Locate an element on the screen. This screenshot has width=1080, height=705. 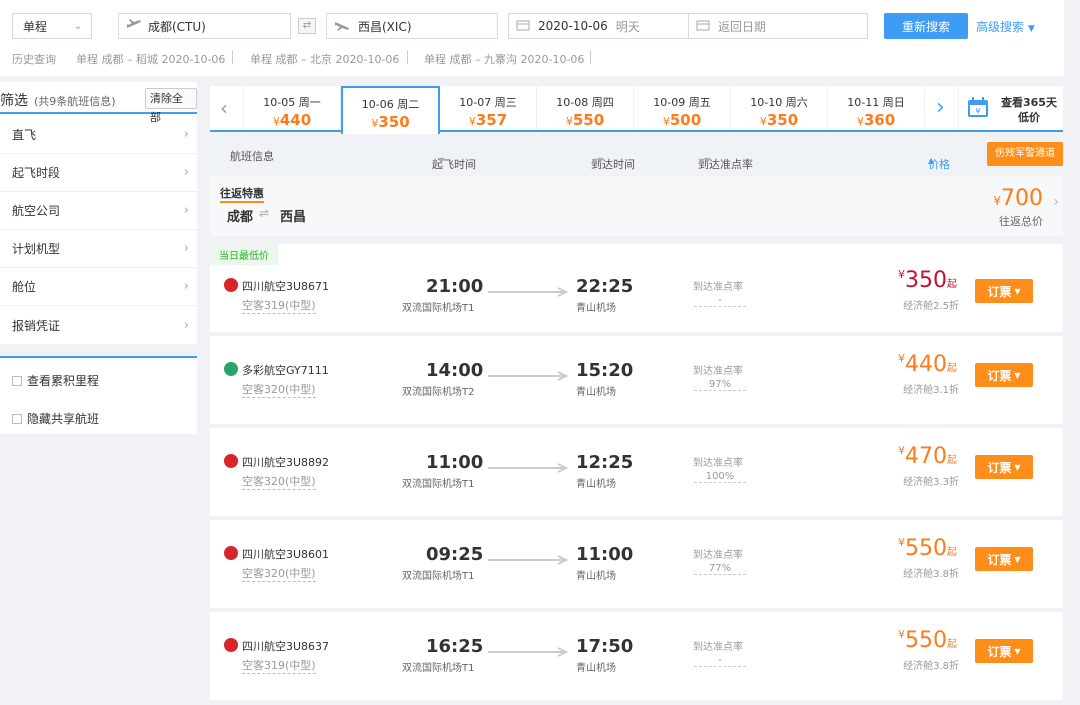
flight-price-value: 470 is located at coordinates (926, 456).